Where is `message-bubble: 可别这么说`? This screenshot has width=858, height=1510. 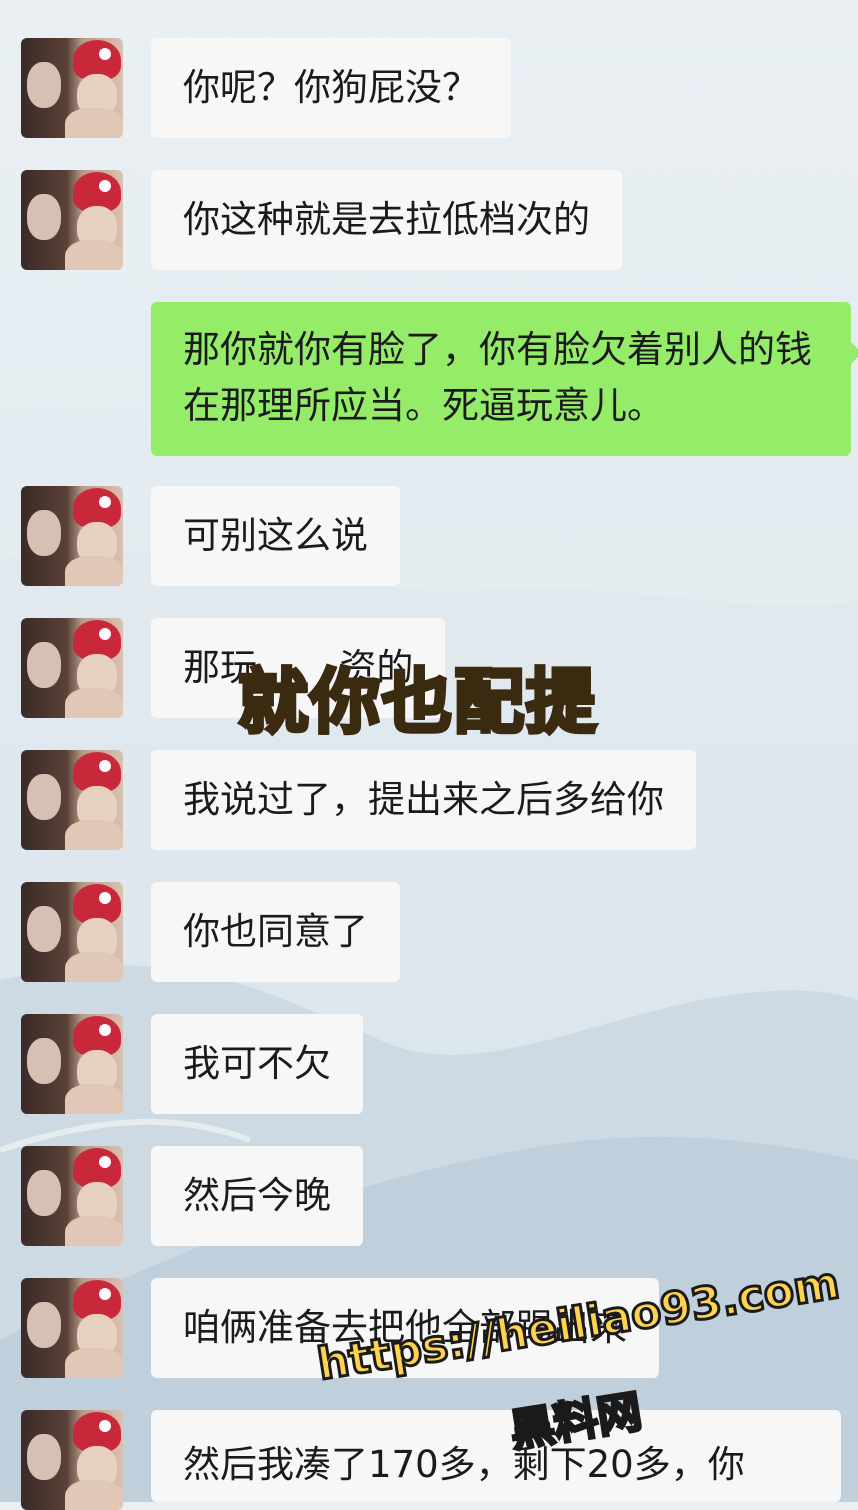 message-bubble: 可别这么说 is located at coordinates (275, 536).